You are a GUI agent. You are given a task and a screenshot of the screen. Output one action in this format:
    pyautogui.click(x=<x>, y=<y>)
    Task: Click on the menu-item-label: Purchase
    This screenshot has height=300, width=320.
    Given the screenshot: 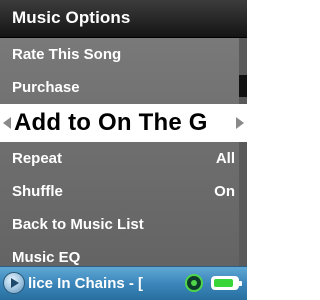 What is the action you would take?
    pyautogui.click(x=46, y=87)
    